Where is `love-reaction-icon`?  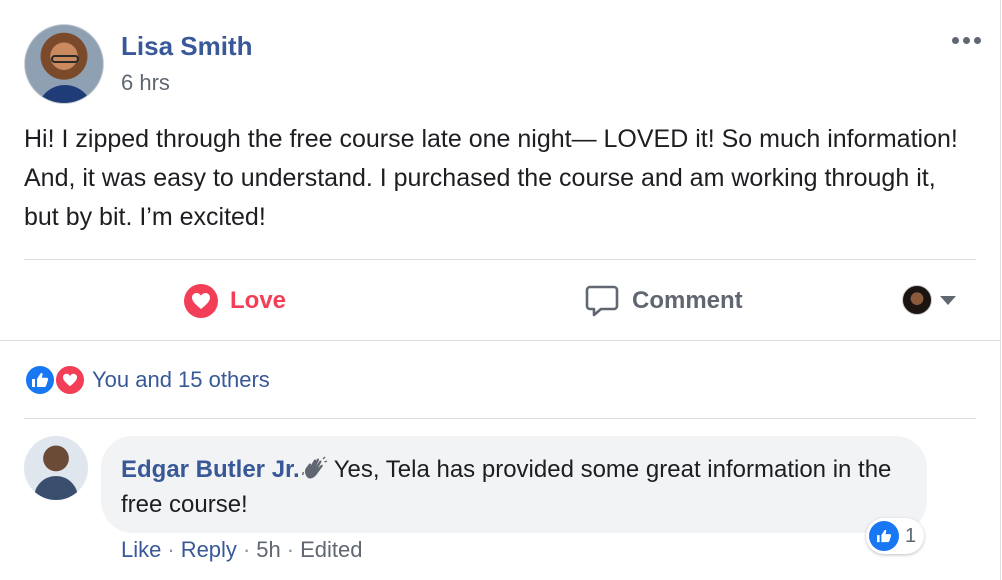 love-reaction-icon is located at coordinates (70, 380).